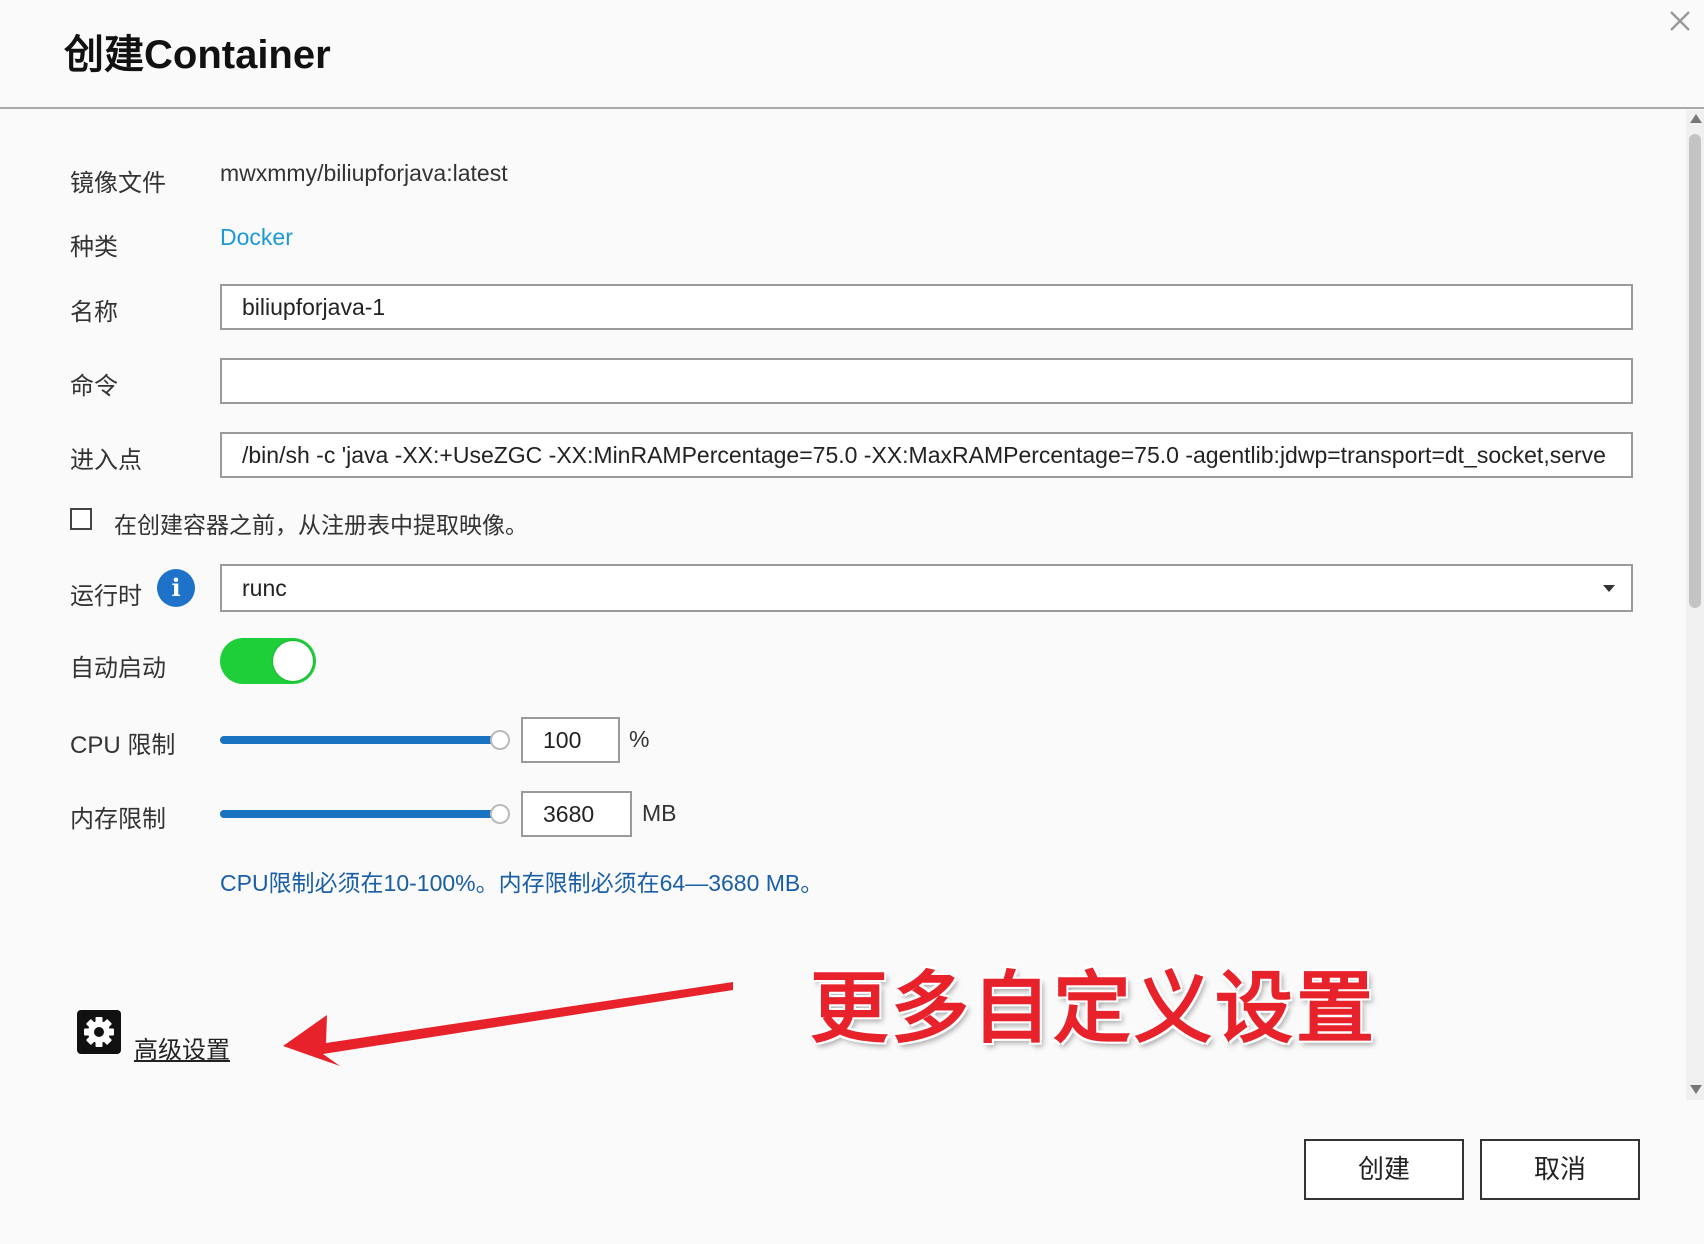 Image resolution: width=1704 pixels, height=1244 pixels. I want to click on scroll-down-arrow-icon, so click(1696, 1089).